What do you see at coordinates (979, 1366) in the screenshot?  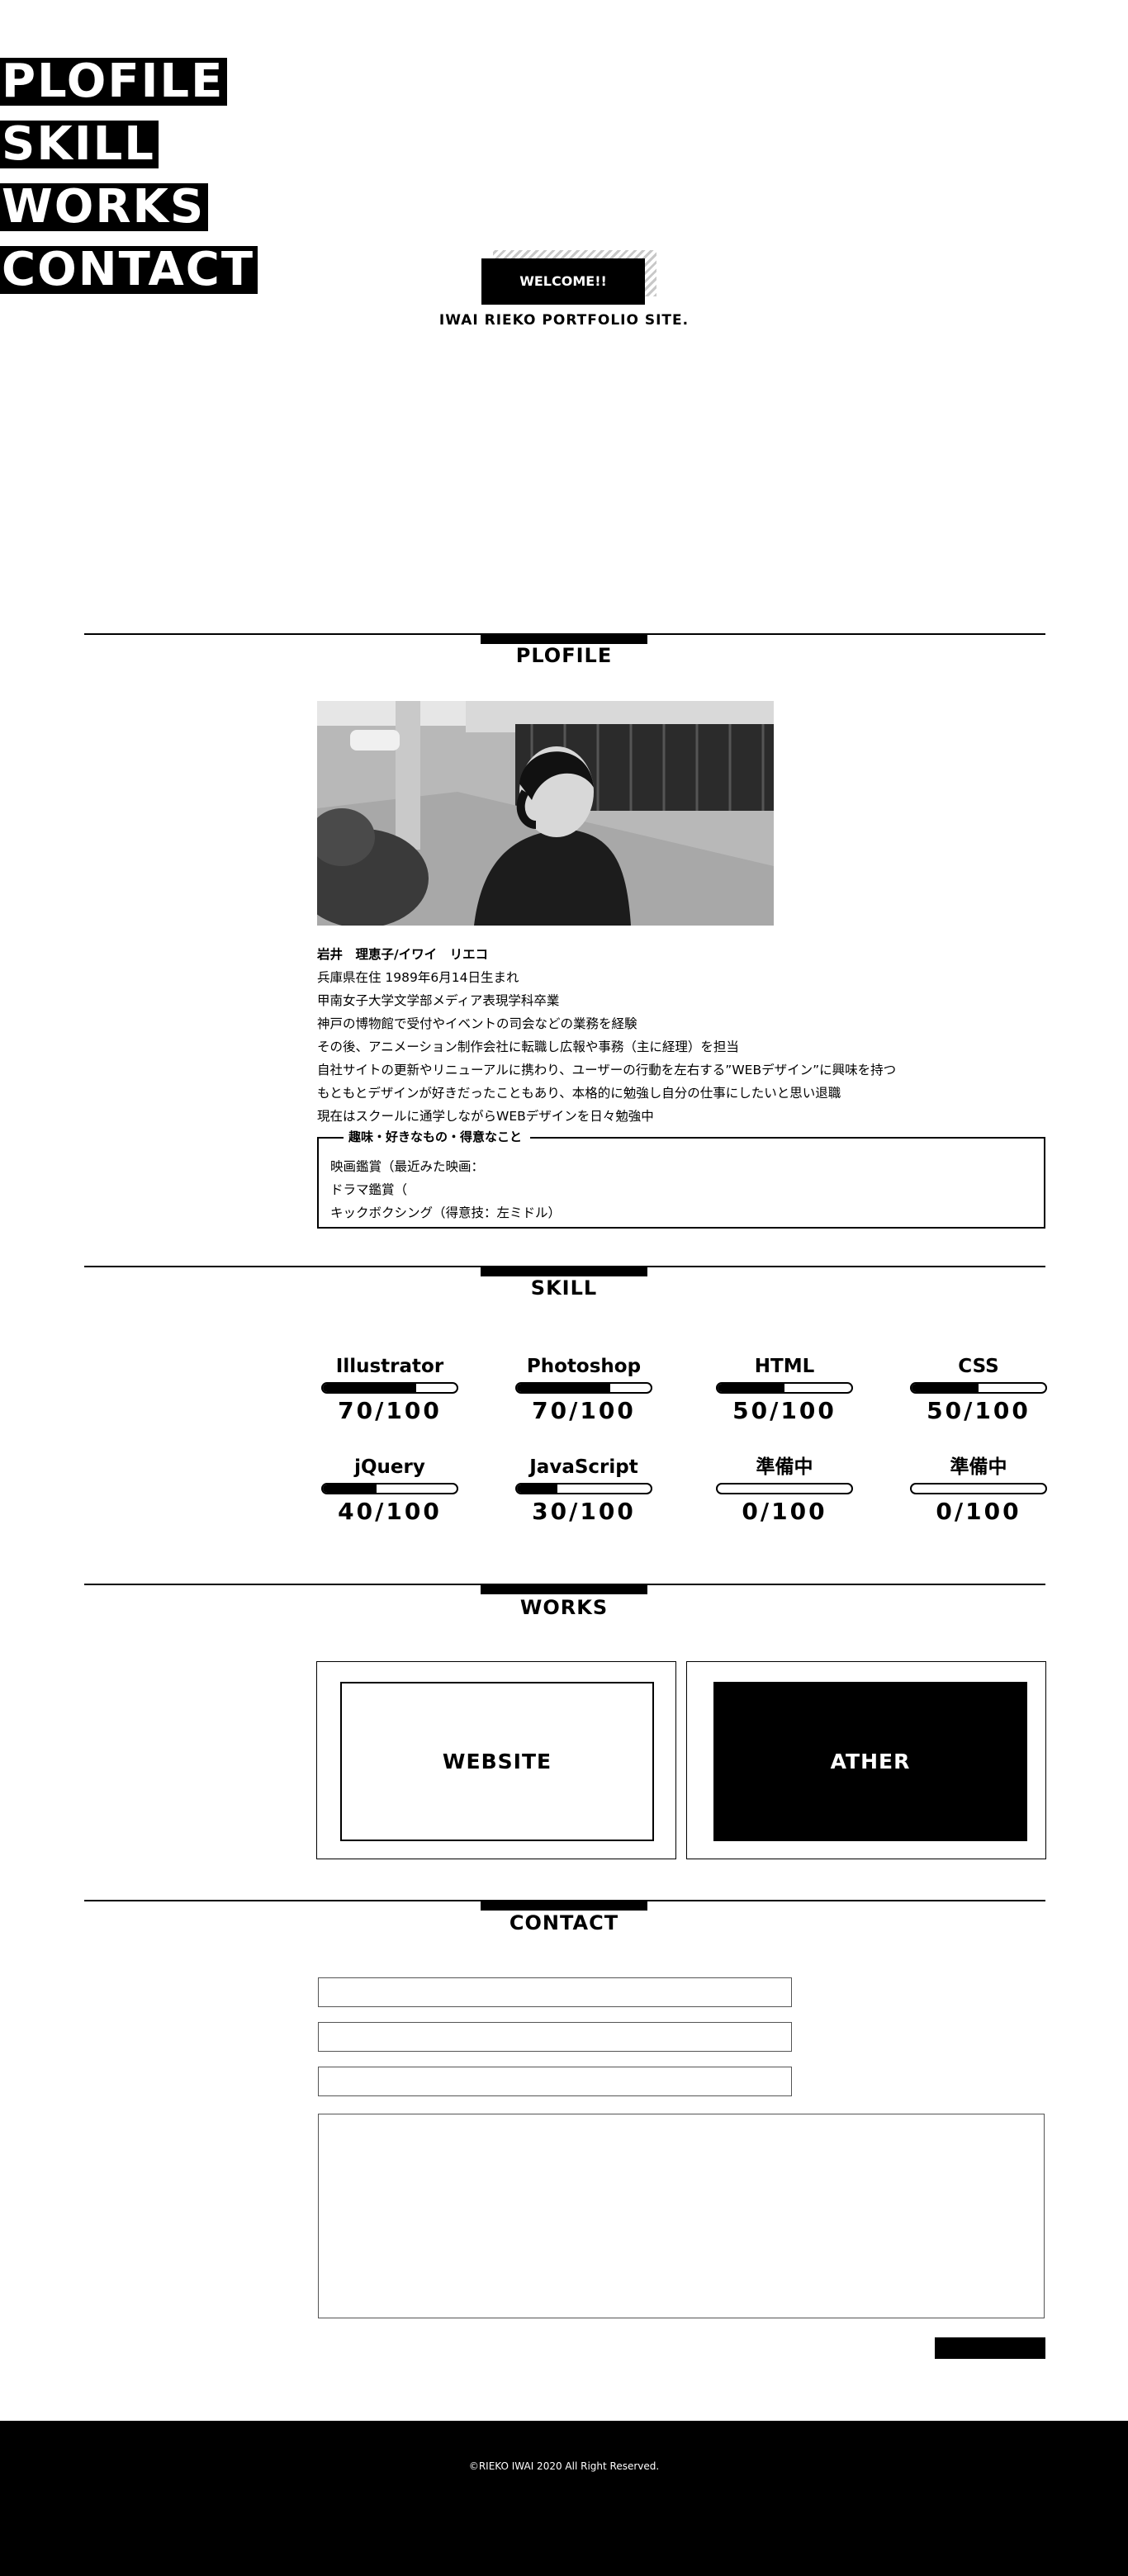 I see `skill-name: CSS` at bounding box center [979, 1366].